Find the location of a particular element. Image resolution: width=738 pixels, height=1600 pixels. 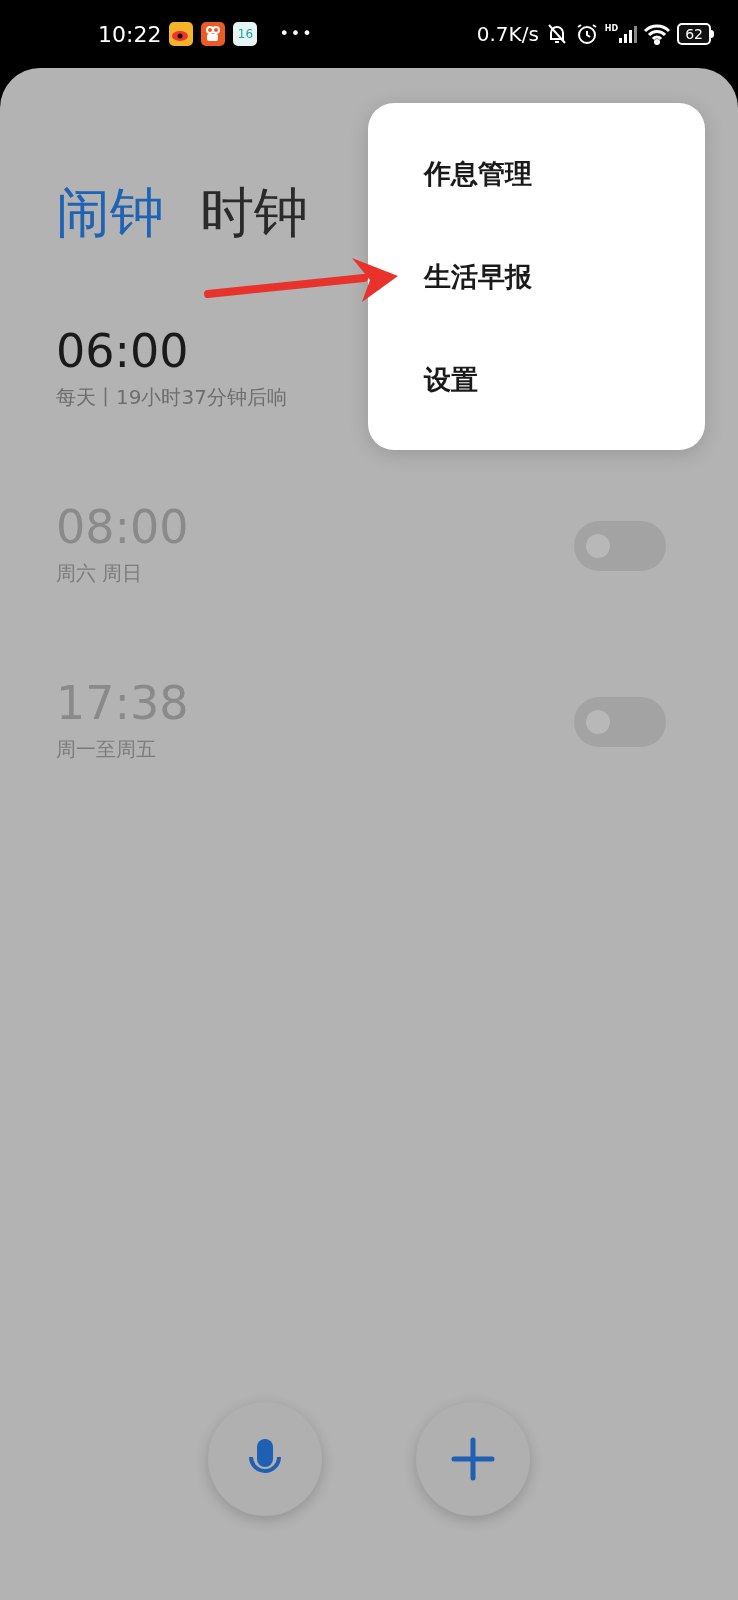

signal-icon is located at coordinates (628, 34).